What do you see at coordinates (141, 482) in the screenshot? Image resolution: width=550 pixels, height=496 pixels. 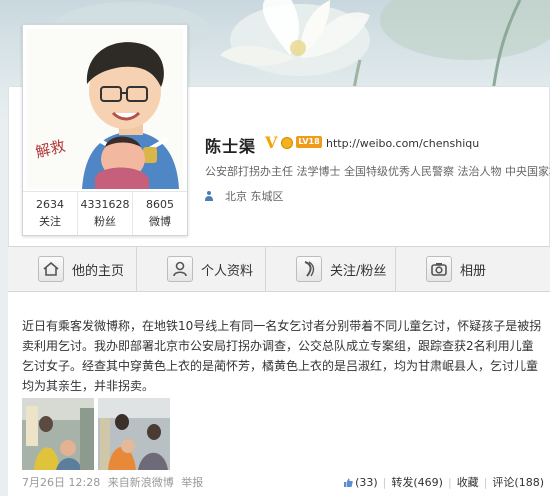 I see `post-source: 来自新浪微博` at bounding box center [141, 482].